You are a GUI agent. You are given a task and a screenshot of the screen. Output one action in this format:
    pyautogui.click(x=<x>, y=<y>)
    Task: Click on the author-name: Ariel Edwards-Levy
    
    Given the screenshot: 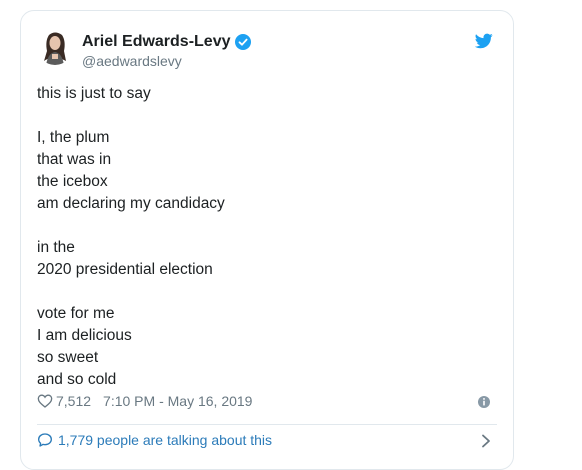 What is the action you would take?
    pyautogui.click(x=166, y=42)
    